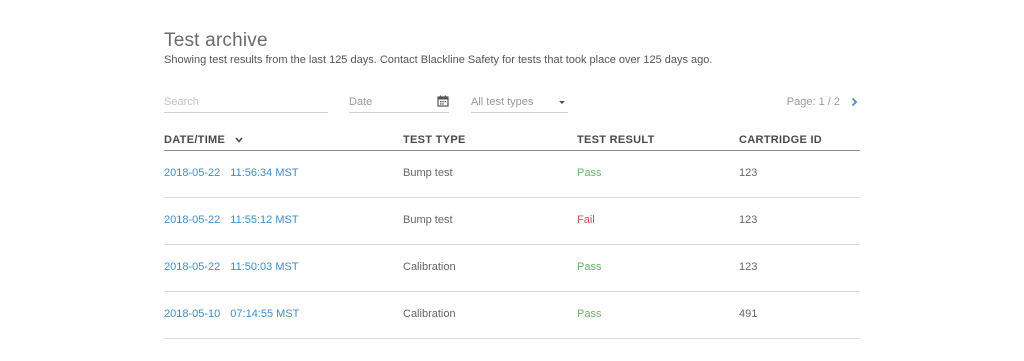  What do you see at coordinates (813, 102) in the screenshot?
I see `page-indicator: Page: 1 / 2` at bounding box center [813, 102].